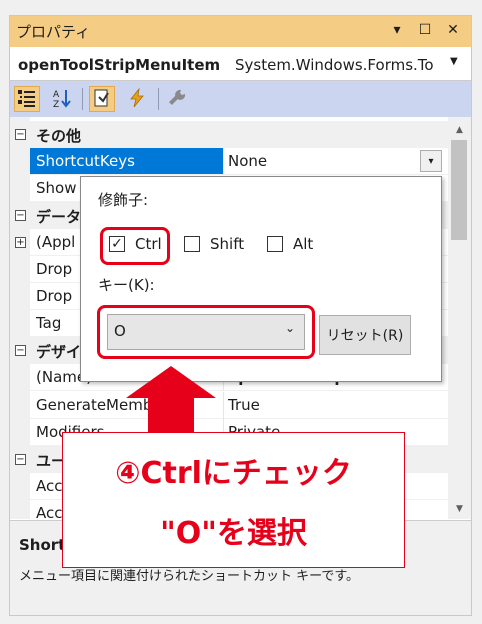 The width and height of the screenshot is (482, 624). I want to click on description-title: Short, so click(42, 545).